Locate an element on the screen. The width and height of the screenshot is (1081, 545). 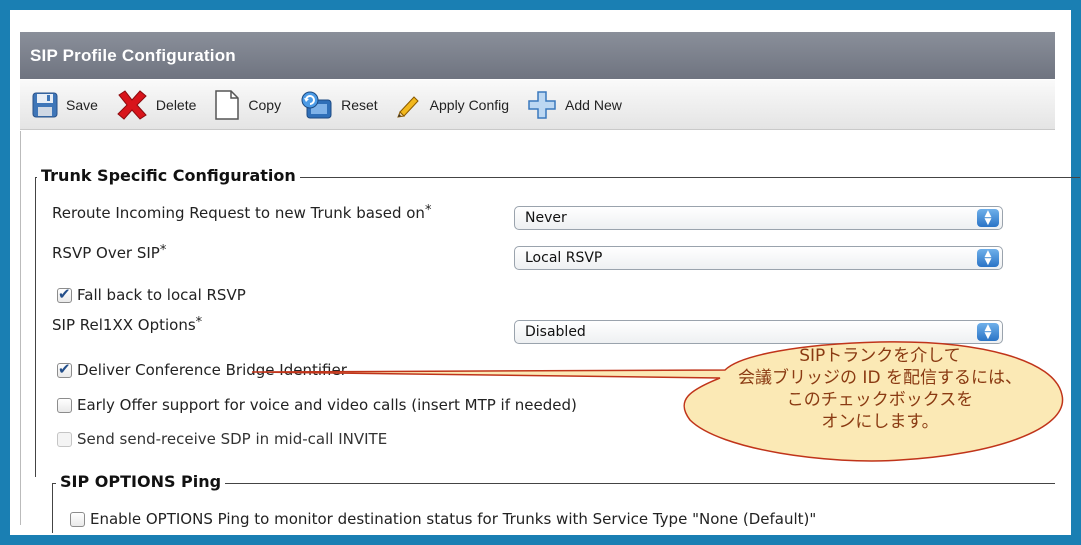
delete-button: Delete is located at coordinates (156, 104).